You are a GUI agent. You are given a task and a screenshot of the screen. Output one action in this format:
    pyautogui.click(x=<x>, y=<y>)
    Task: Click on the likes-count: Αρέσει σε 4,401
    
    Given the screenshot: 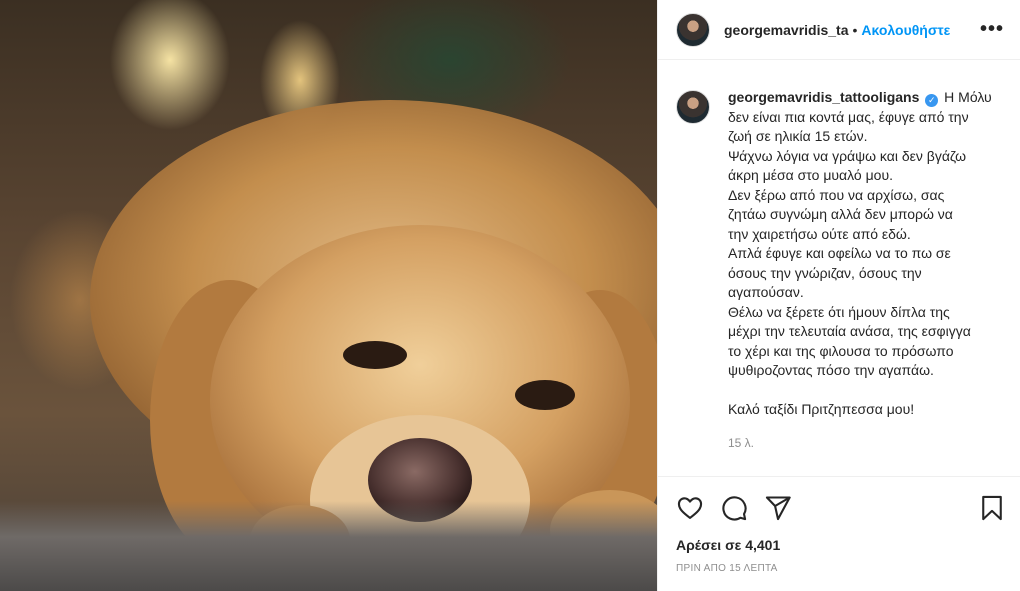 What is the action you would take?
    pyautogui.click(x=848, y=545)
    